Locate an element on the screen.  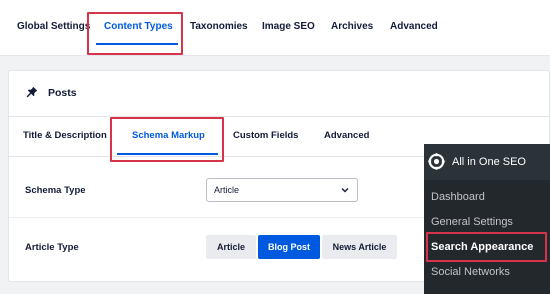
schema-type-label: Schema Type is located at coordinates (55, 190).